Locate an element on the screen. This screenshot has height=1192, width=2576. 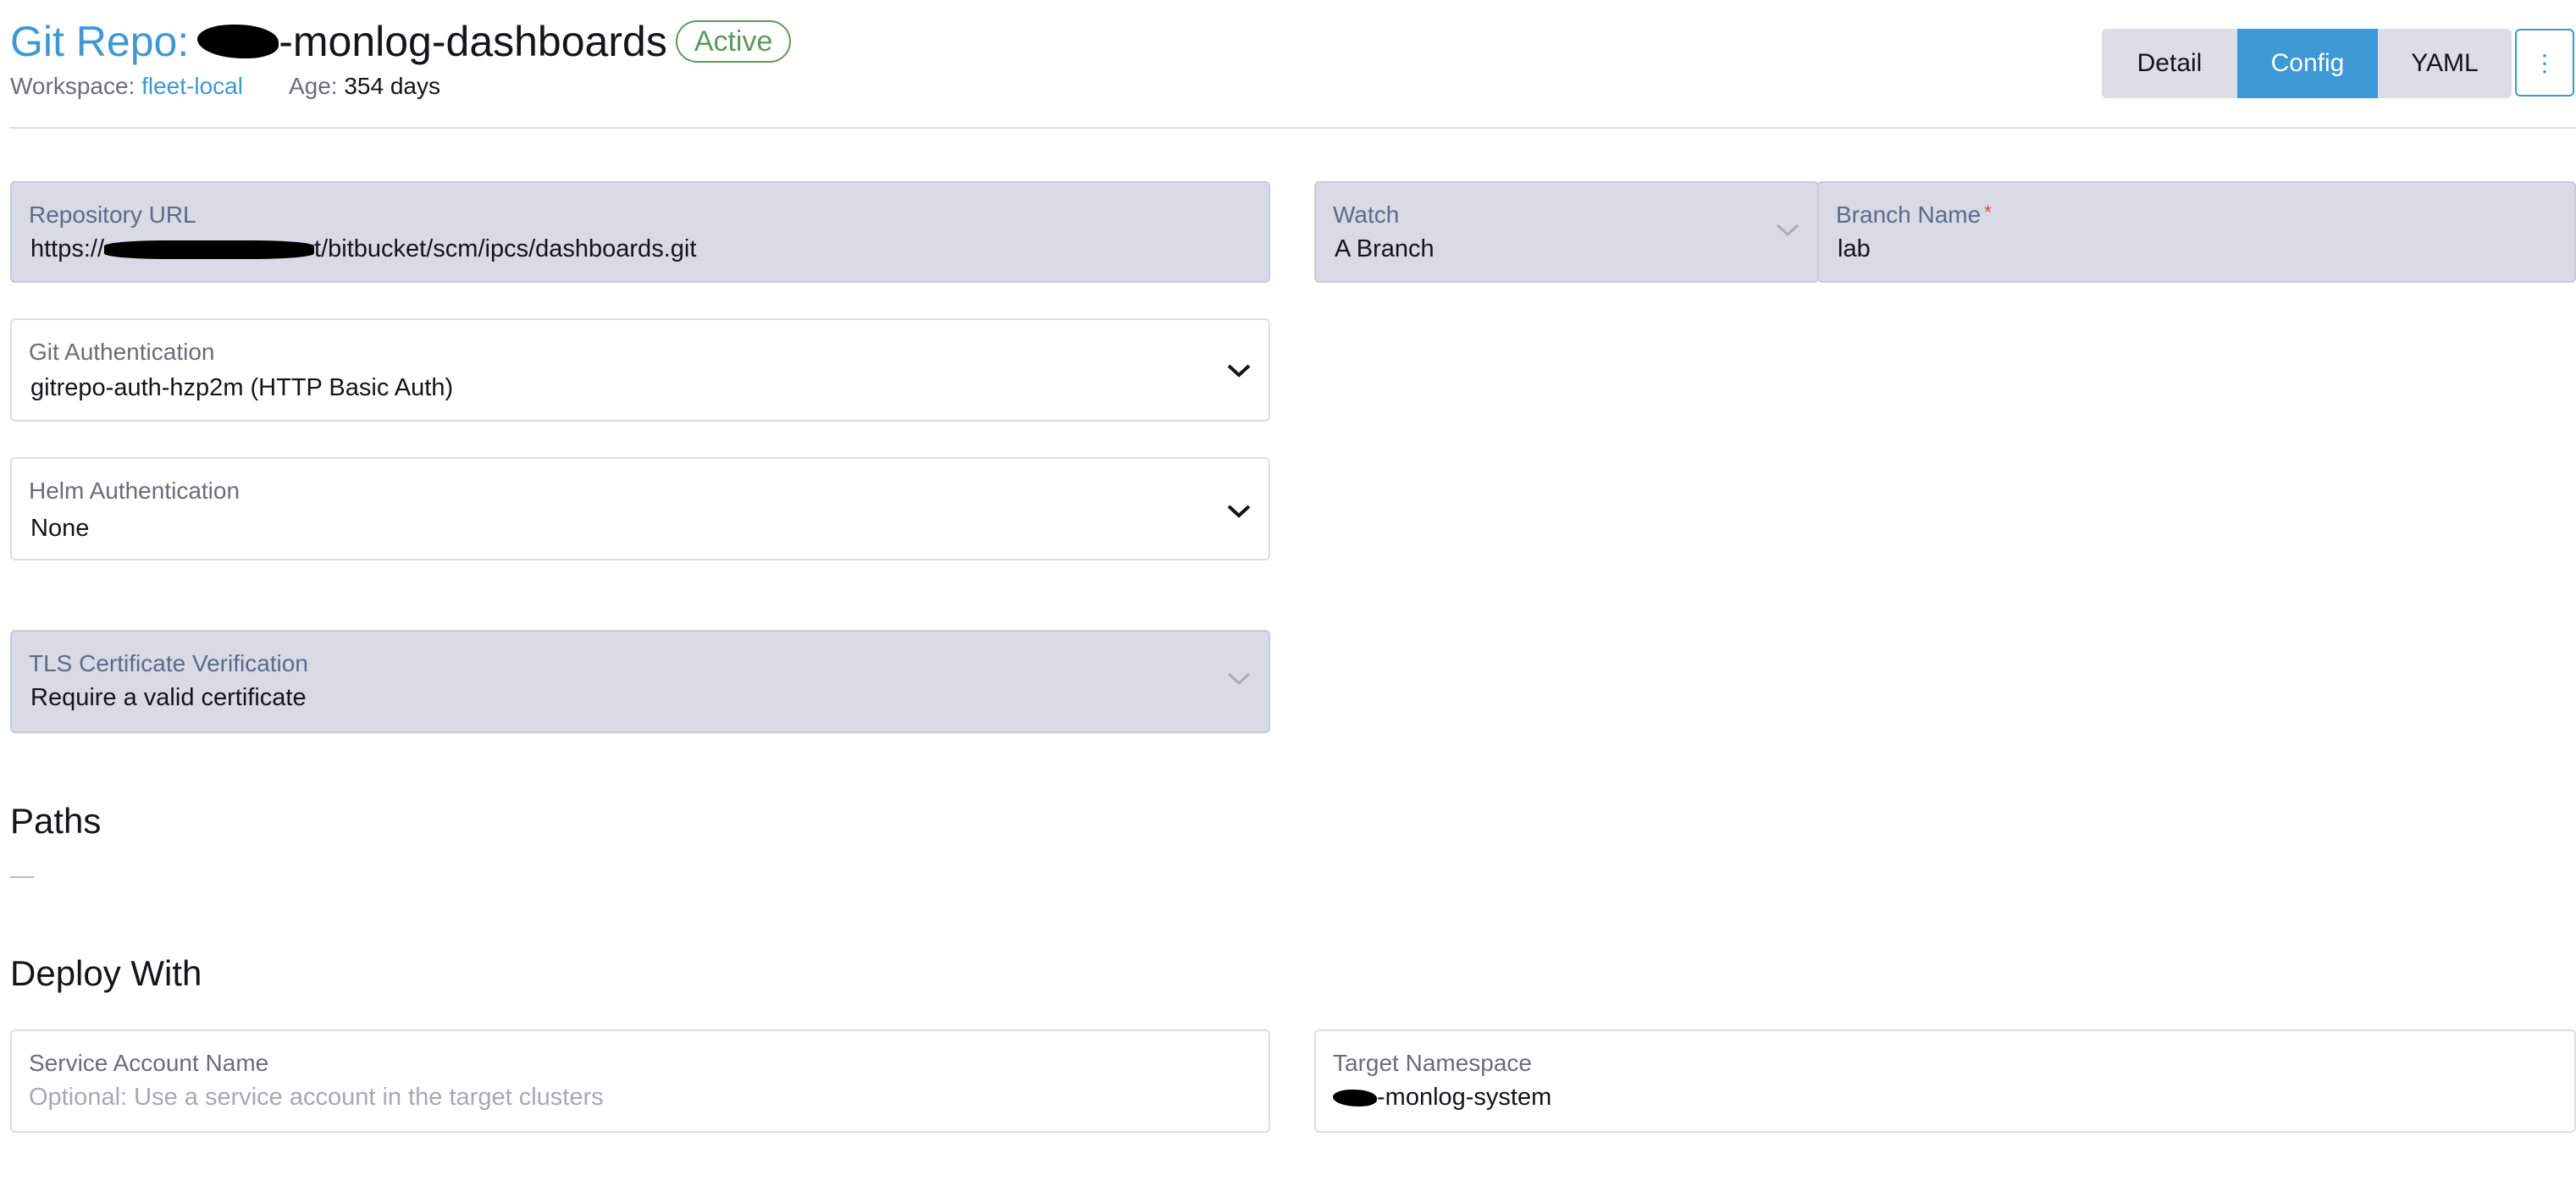
git-authentication-label: Git Authentication is located at coordinates (122, 352).